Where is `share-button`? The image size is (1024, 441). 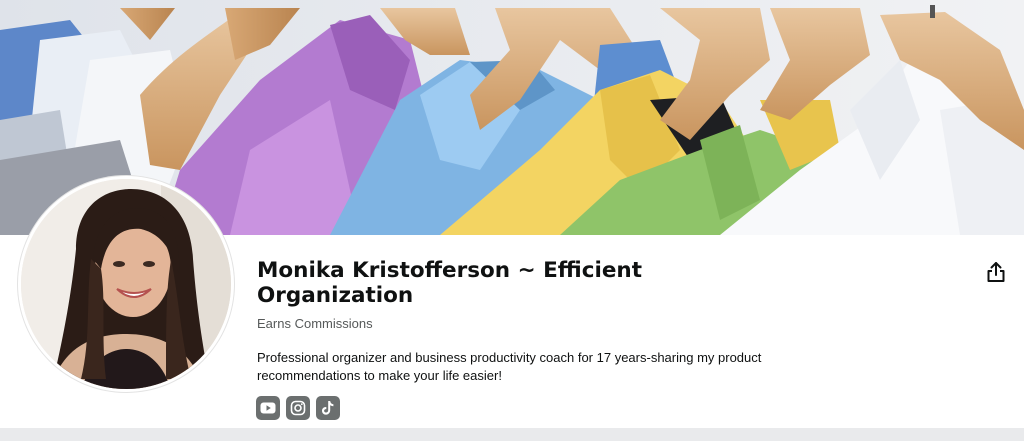 share-button is located at coordinates (996, 272).